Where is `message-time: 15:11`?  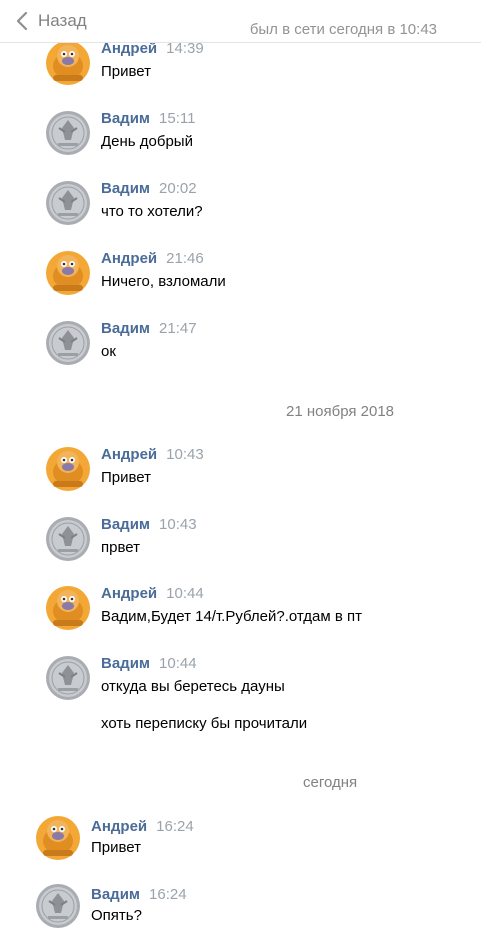 message-time: 15:11 is located at coordinates (177, 118).